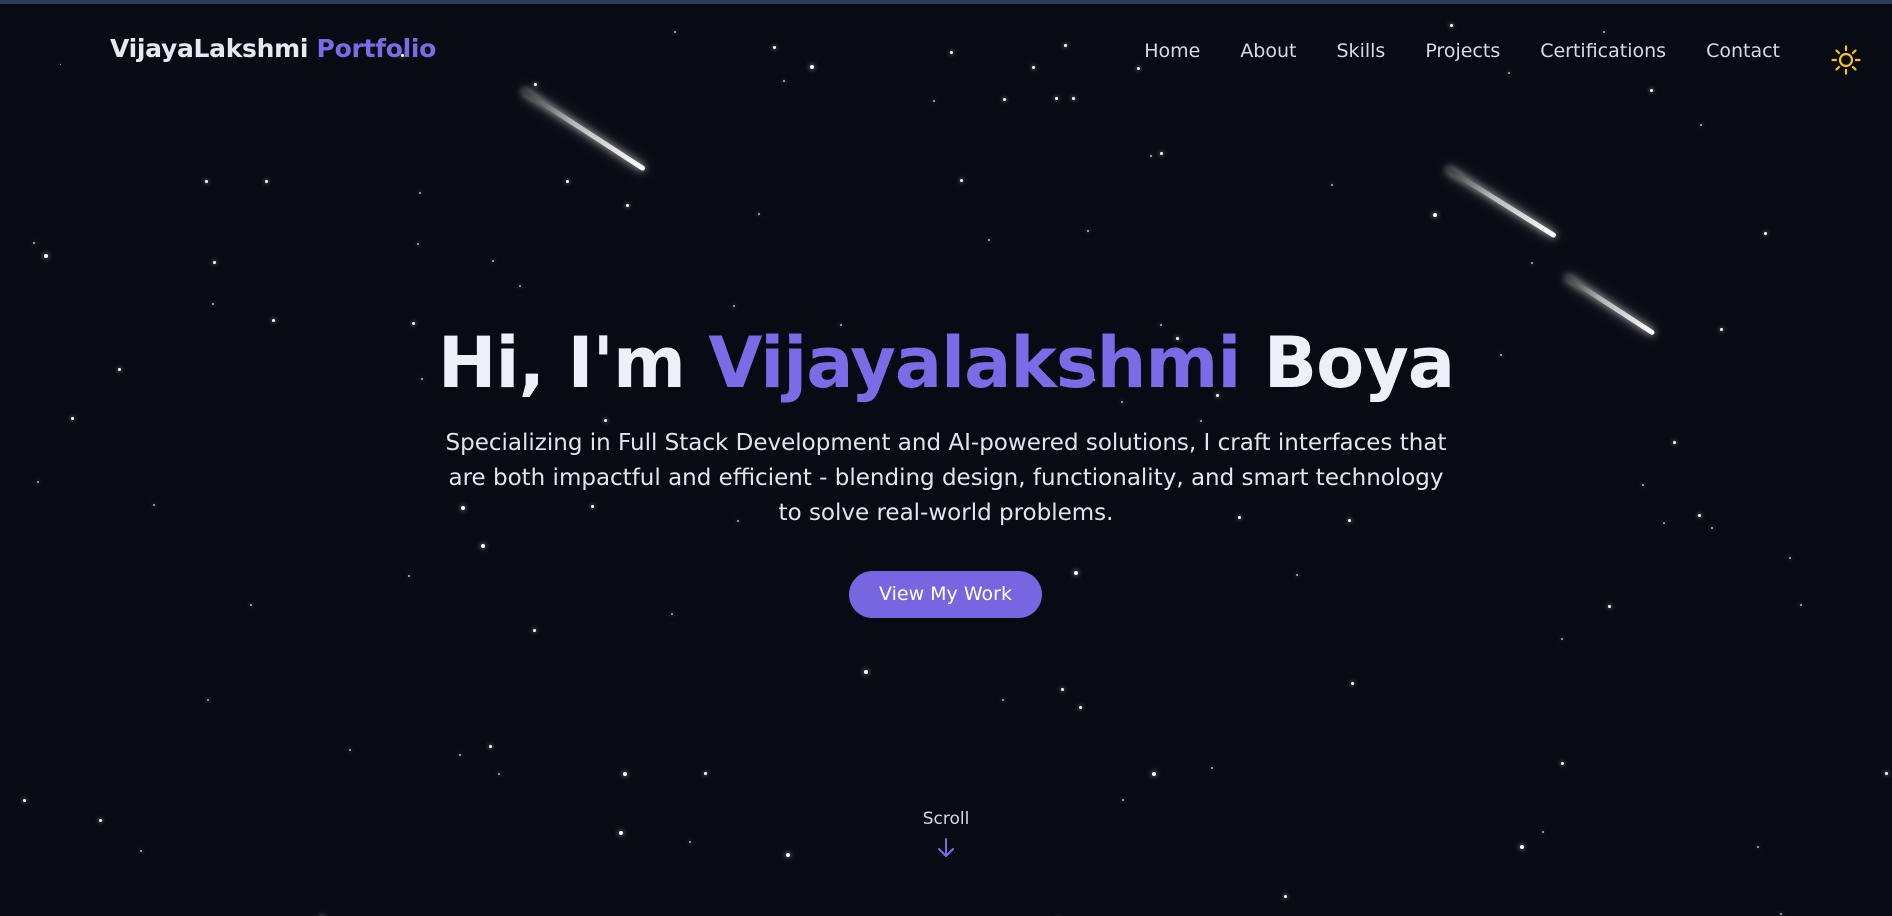 The image size is (1892, 916). Describe the element at coordinates (945, 594) in the screenshot. I see `view-my-work-button: View My Work` at that location.